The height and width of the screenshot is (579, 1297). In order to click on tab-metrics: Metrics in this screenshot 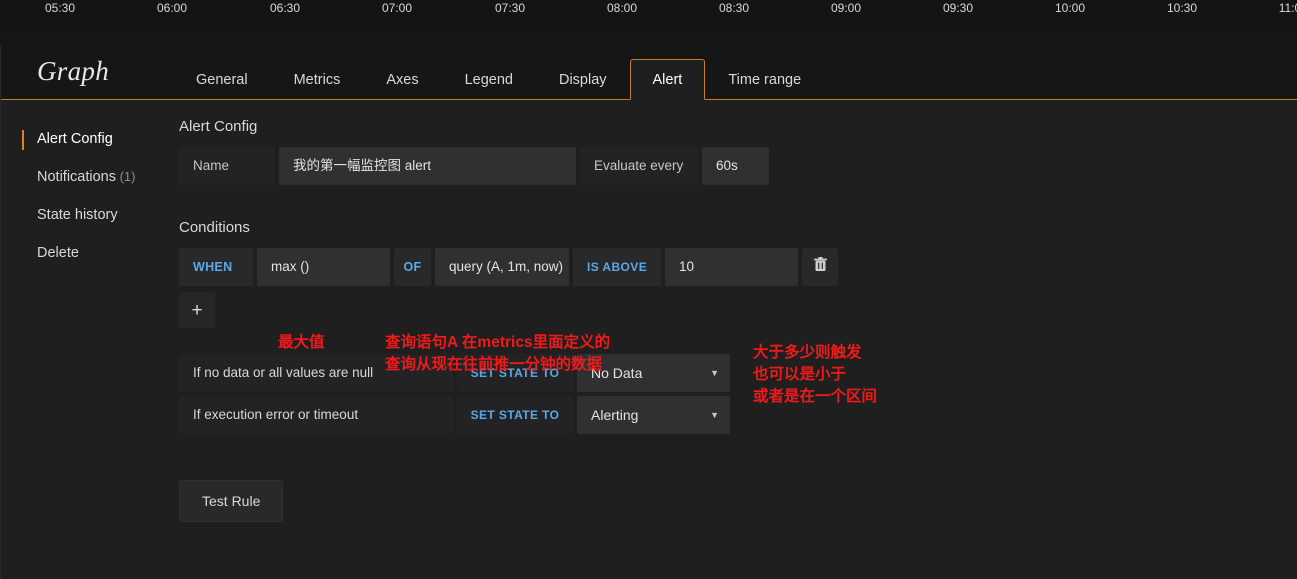, I will do `click(317, 79)`.